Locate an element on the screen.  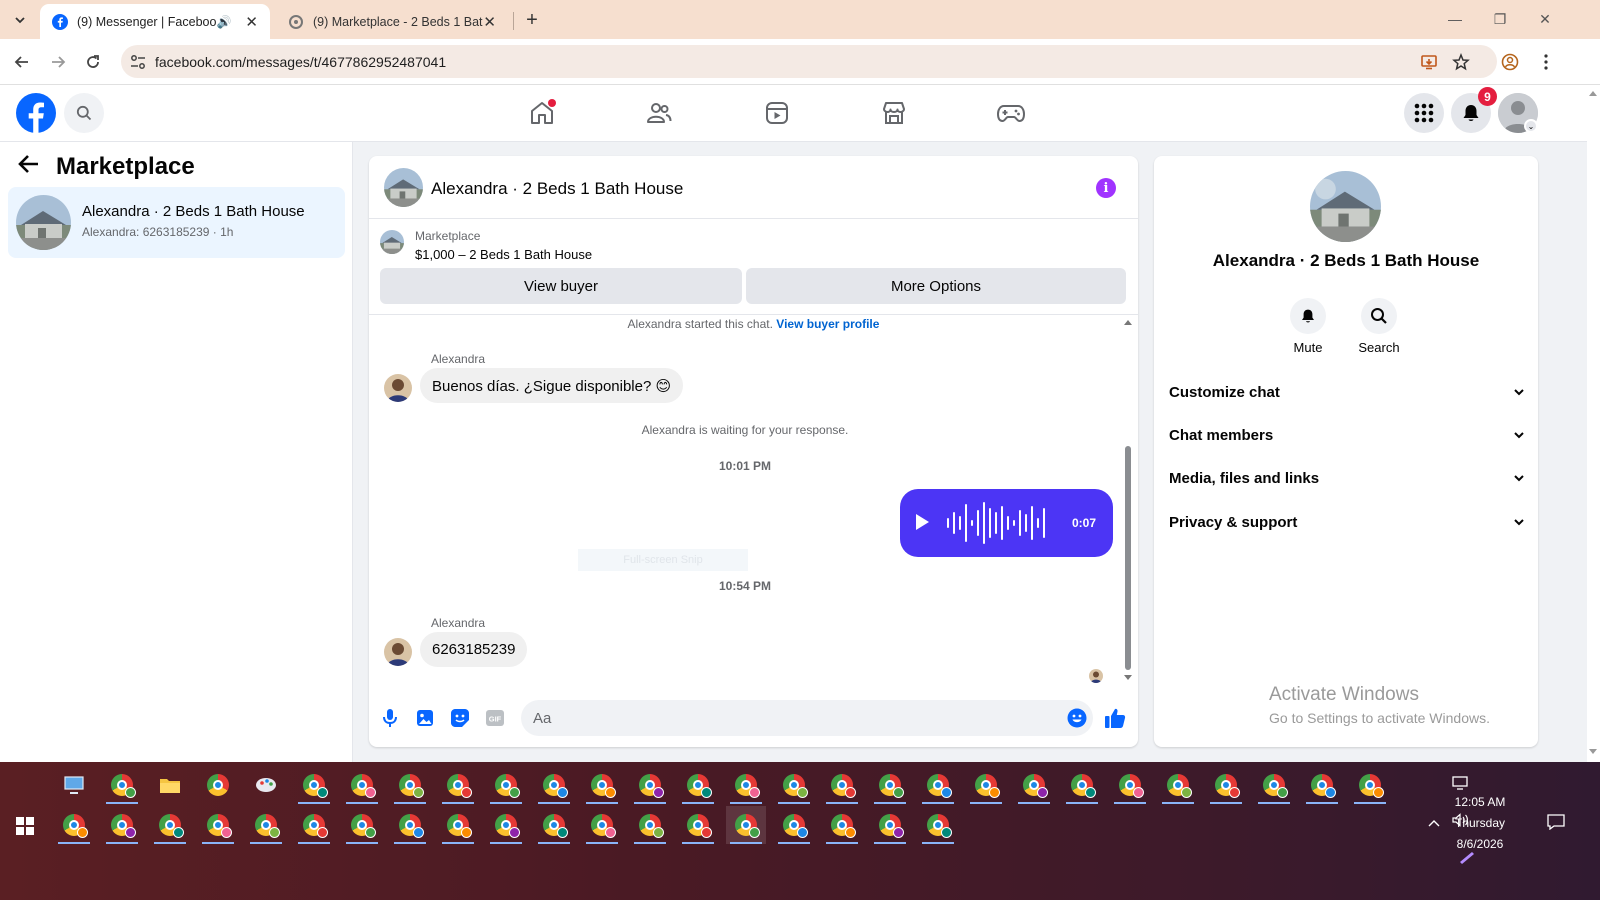
this-pc-icon is located at coordinates (74, 785).